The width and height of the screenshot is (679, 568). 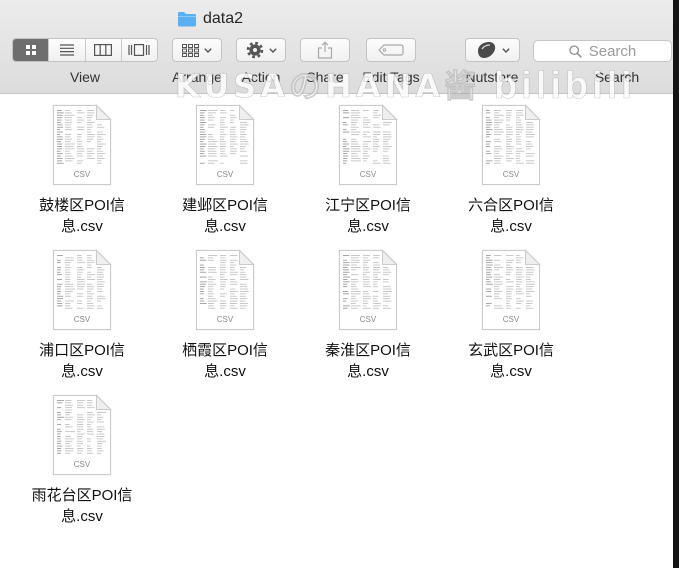 I want to click on file-item: CSV 江宁区POI信 息.csv, so click(x=368, y=170).